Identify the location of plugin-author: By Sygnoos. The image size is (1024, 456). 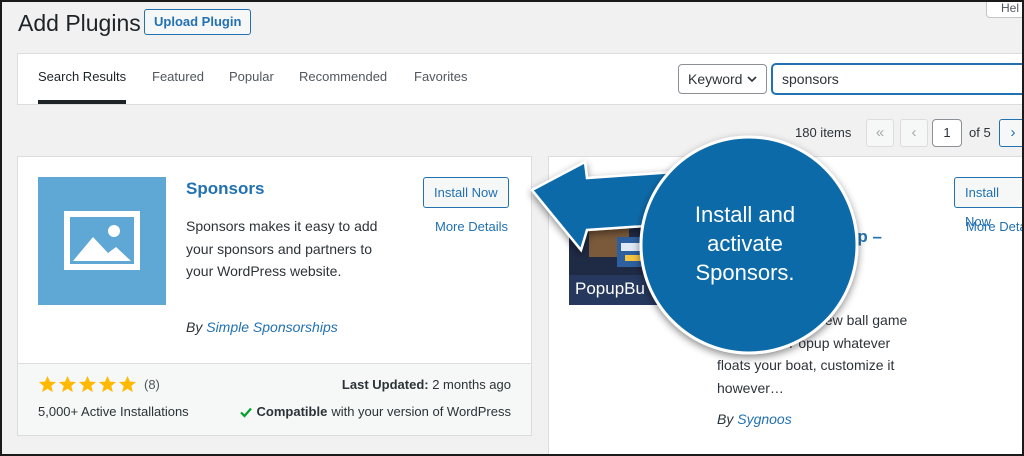
(754, 419).